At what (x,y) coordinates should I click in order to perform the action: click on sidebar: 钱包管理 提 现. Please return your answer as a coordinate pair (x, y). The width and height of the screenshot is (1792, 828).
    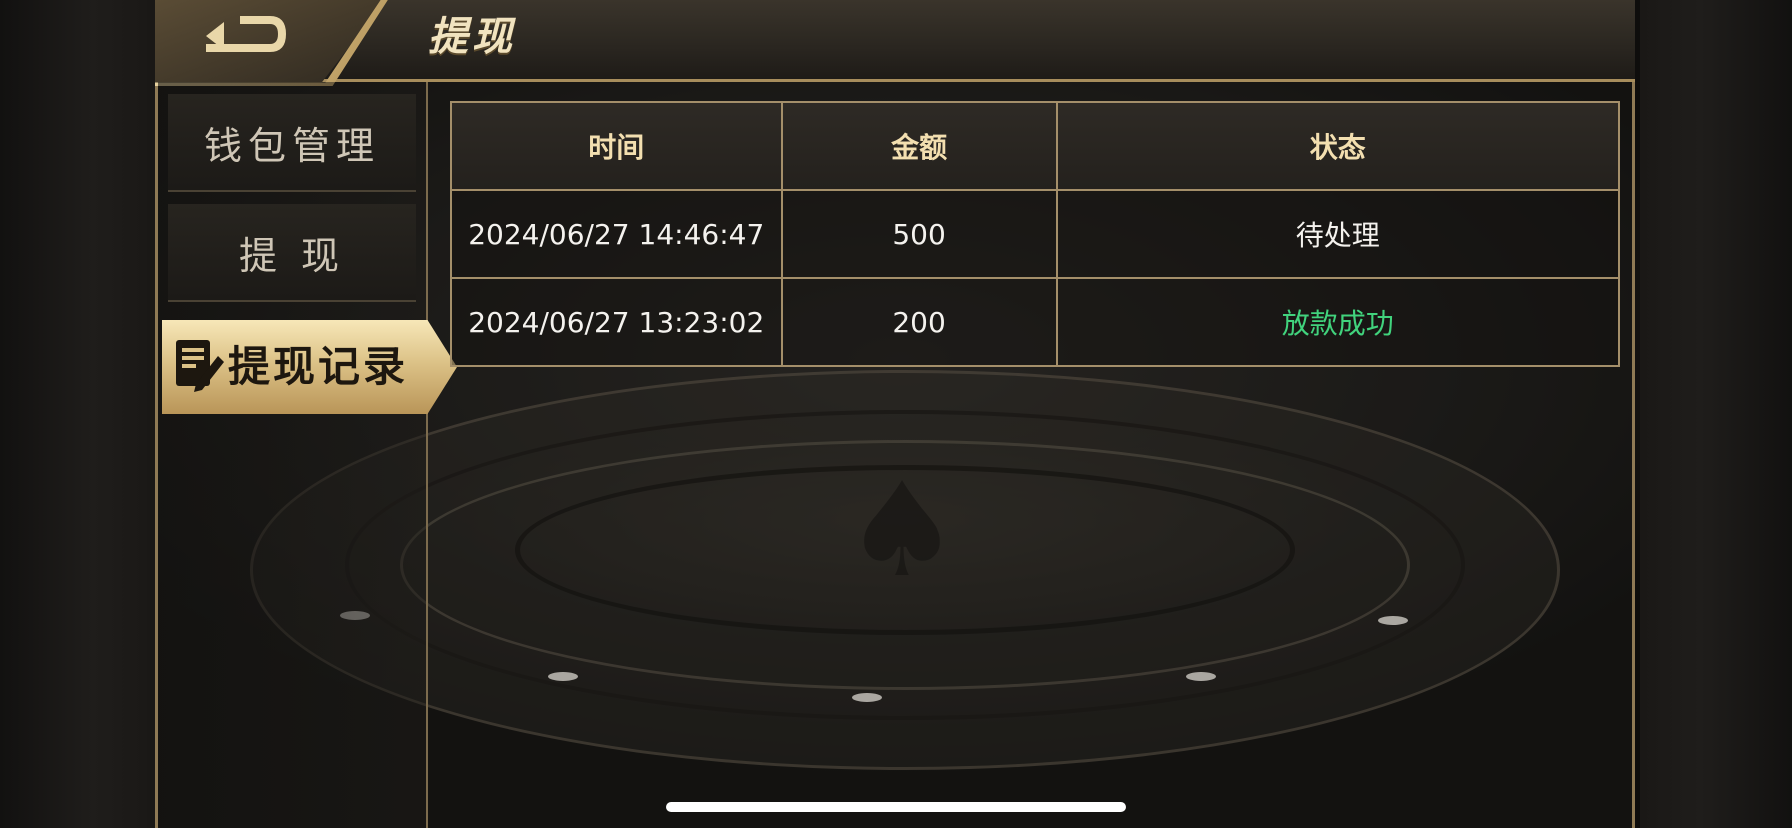
    Looking at the image, I should click on (293, 455).